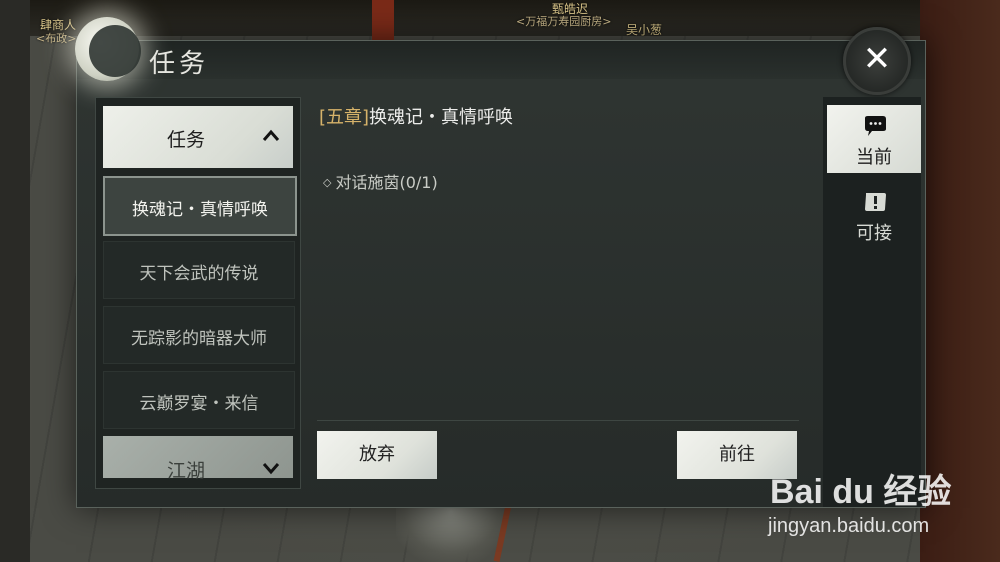  I want to click on quest-objective: ◇ 对话施茵(0/1), so click(380, 181).